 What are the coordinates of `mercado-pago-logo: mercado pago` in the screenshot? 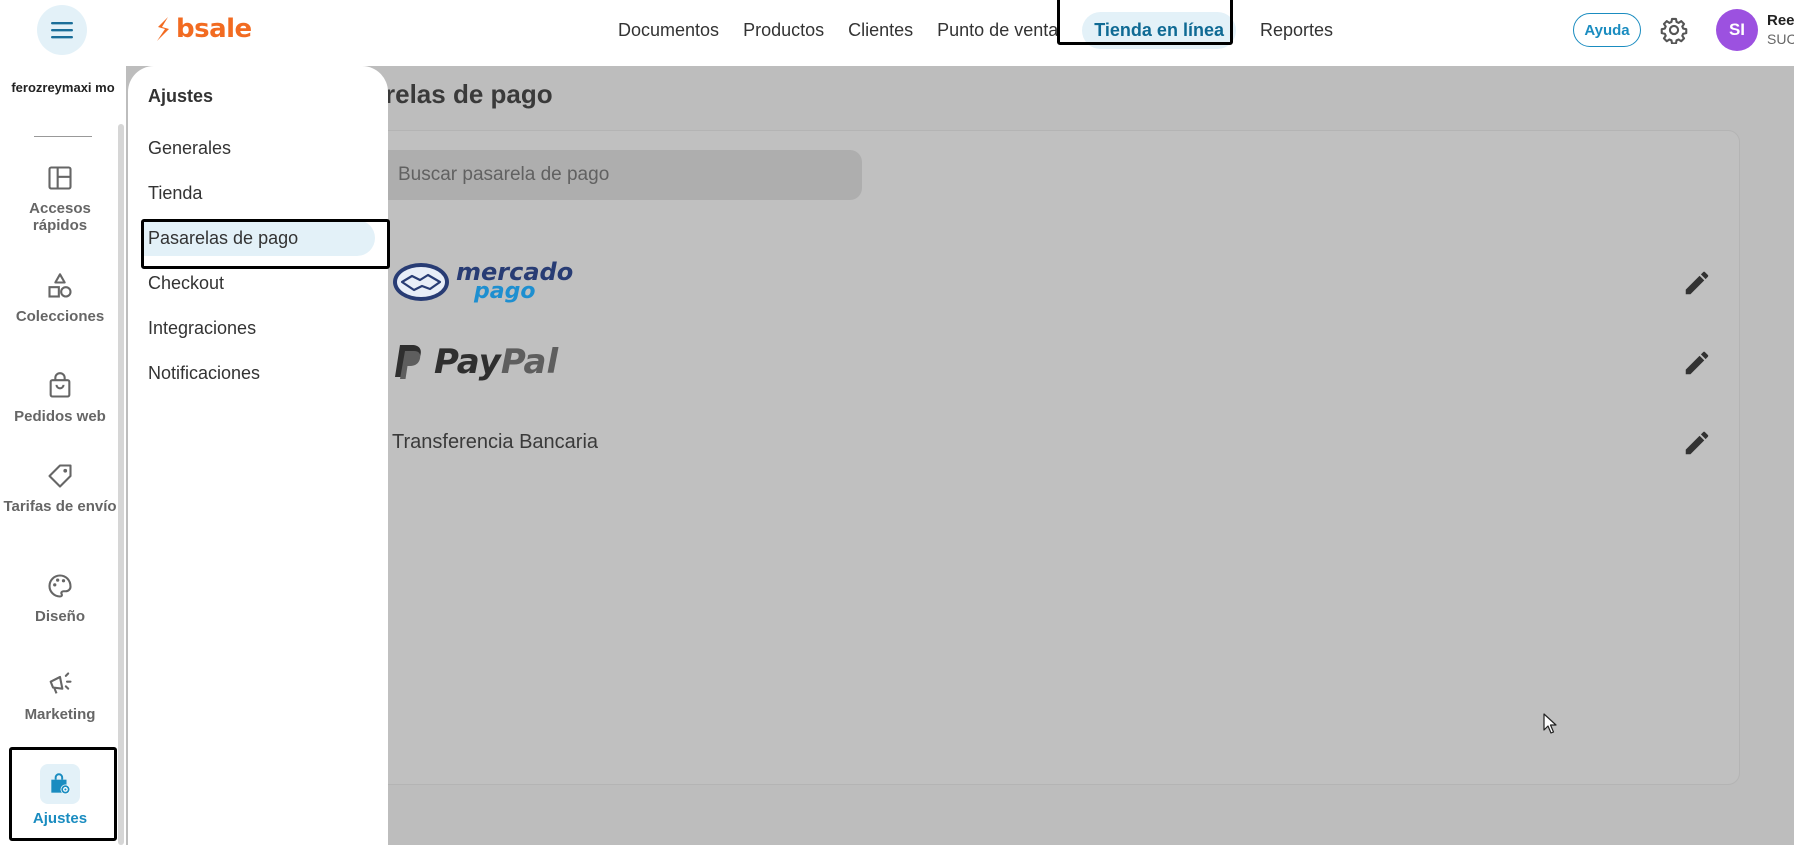 It's located at (482, 281).